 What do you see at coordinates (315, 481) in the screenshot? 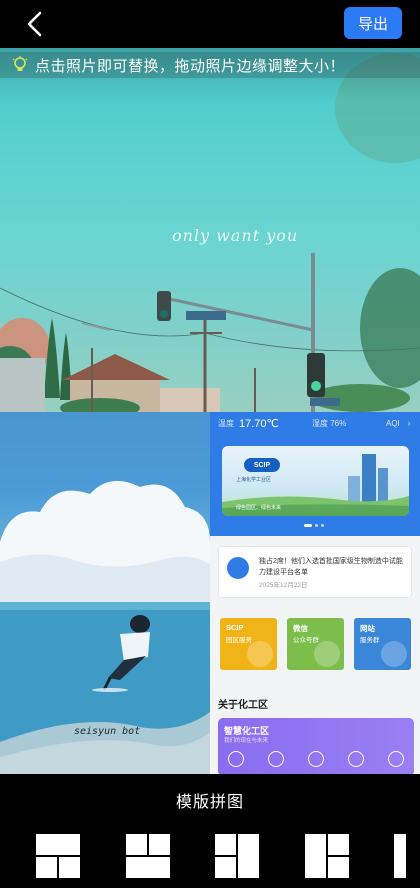
I see `promo-banner: SCIP 上海化学工业区 绿色园区、绿色未来` at bounding box center [315, 481].